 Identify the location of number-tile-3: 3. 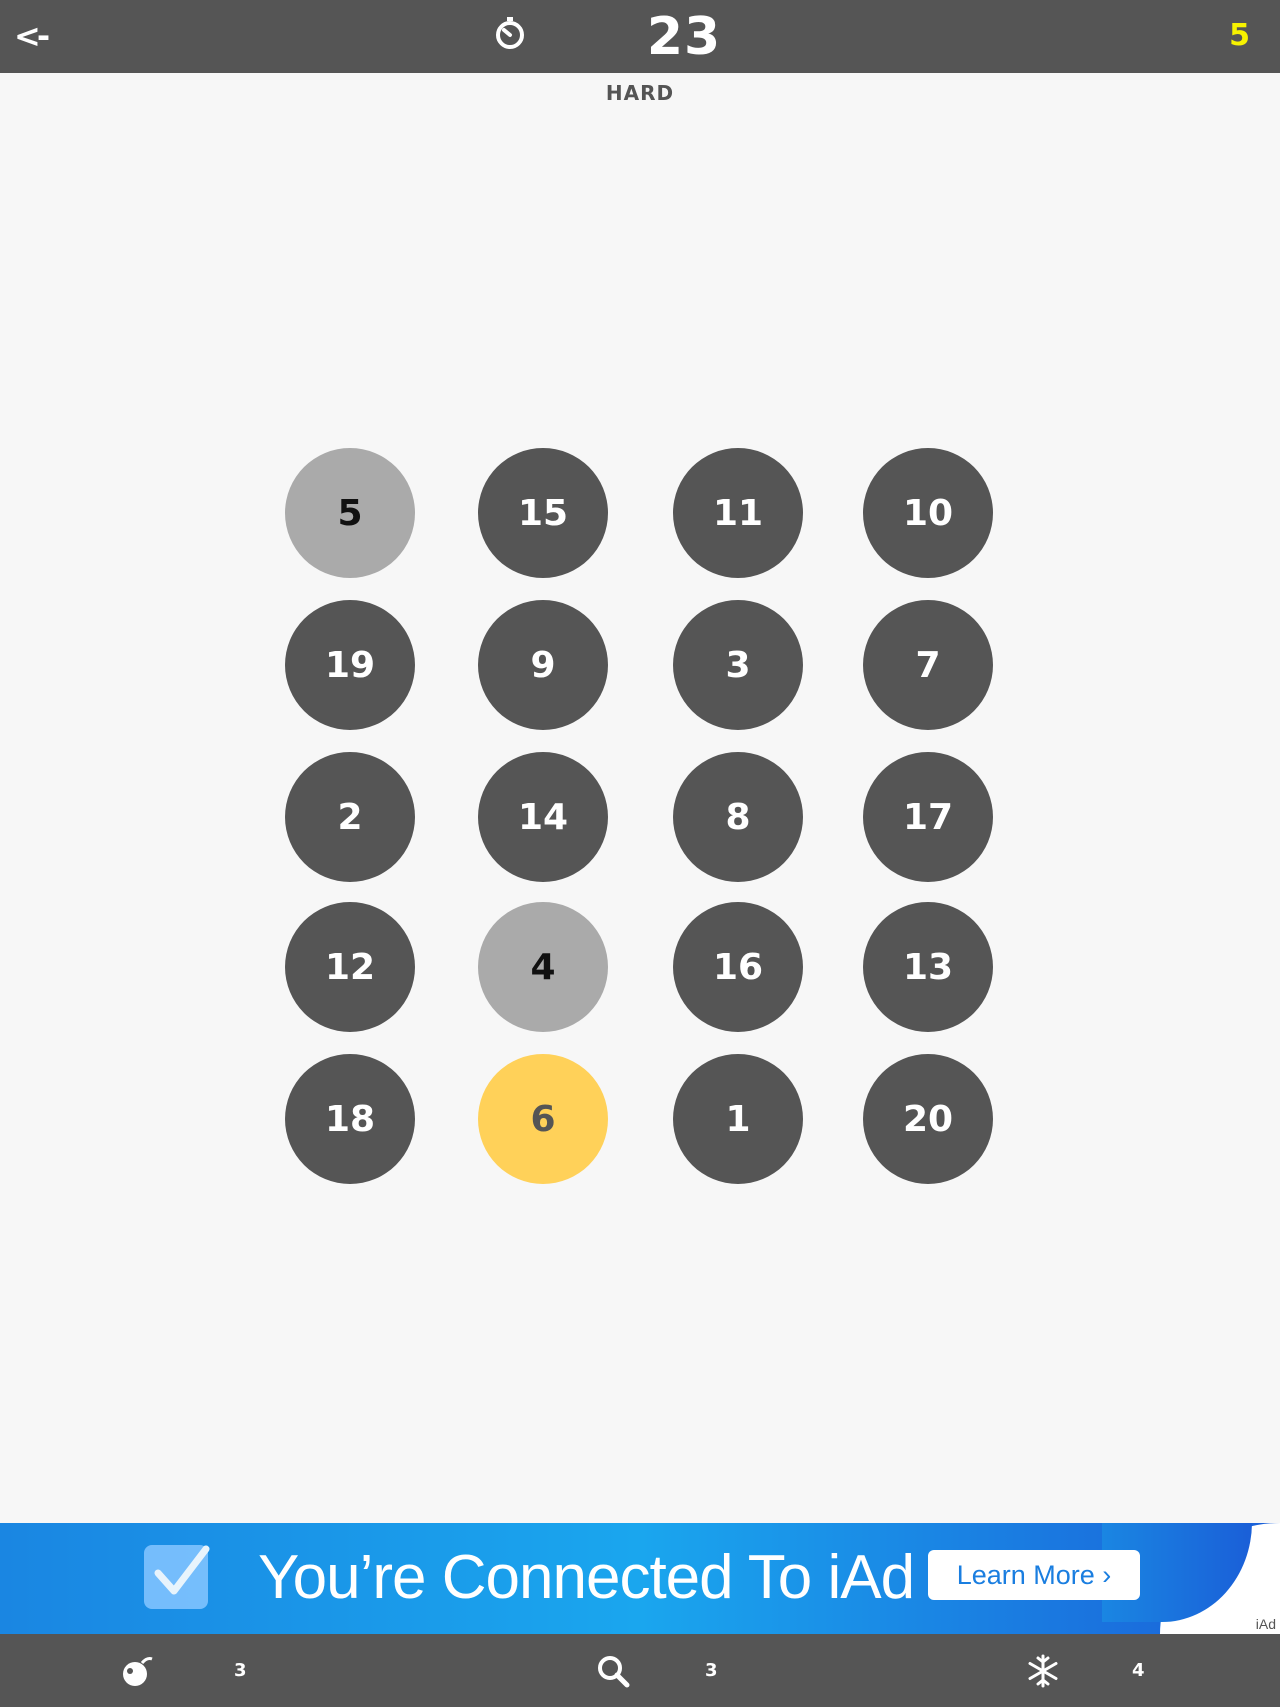
(738, 665).